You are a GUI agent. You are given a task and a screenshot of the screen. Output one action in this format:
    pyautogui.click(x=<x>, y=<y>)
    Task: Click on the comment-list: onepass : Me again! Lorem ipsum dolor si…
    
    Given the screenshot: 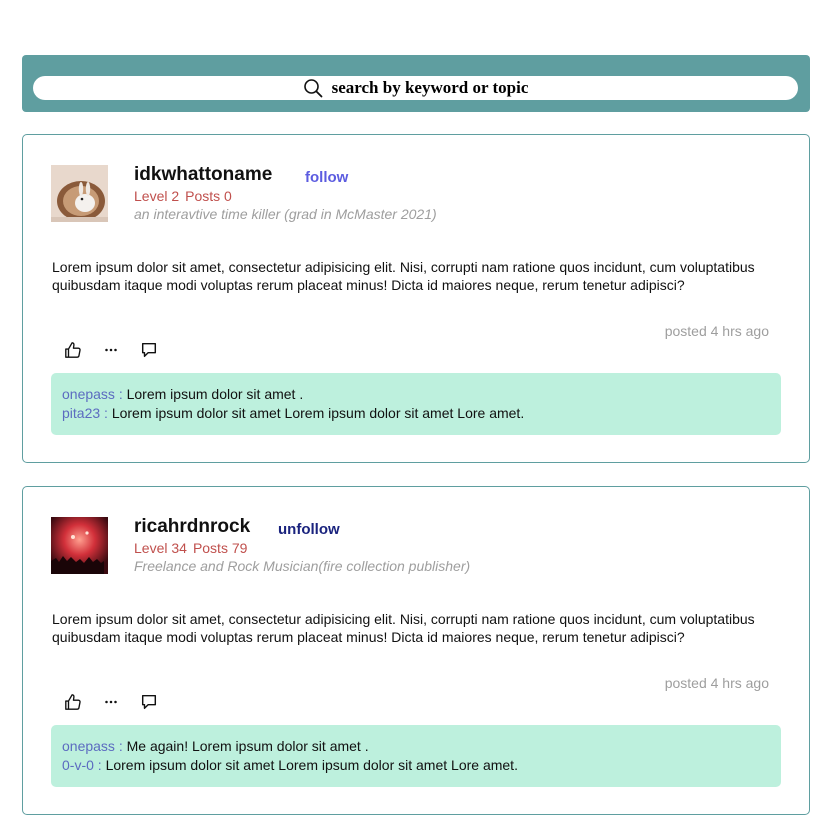 What is the action you would take?
    pyautogui.click(x=416, y=756)
    